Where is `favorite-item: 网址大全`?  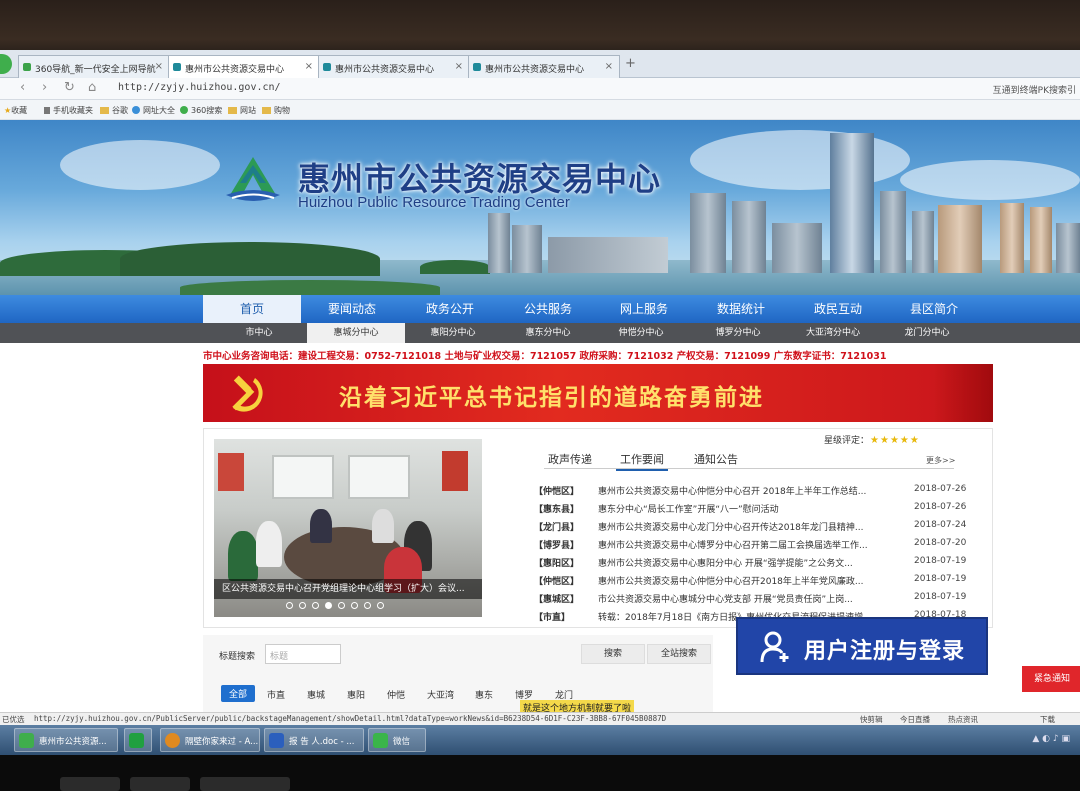
favorite-item: 网址大全 is located at coordinates (153, 110).